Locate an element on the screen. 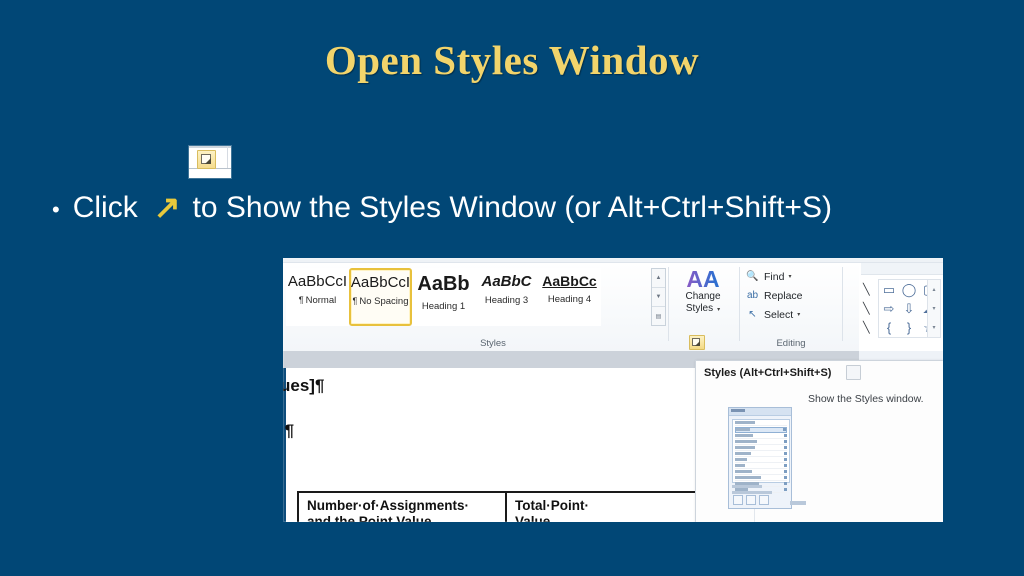 Image resolution: width=1024 pixels, height=576 pixels. style-item-normal: AaBbCcI ¶ Normal is located at coordinates (317, 297).